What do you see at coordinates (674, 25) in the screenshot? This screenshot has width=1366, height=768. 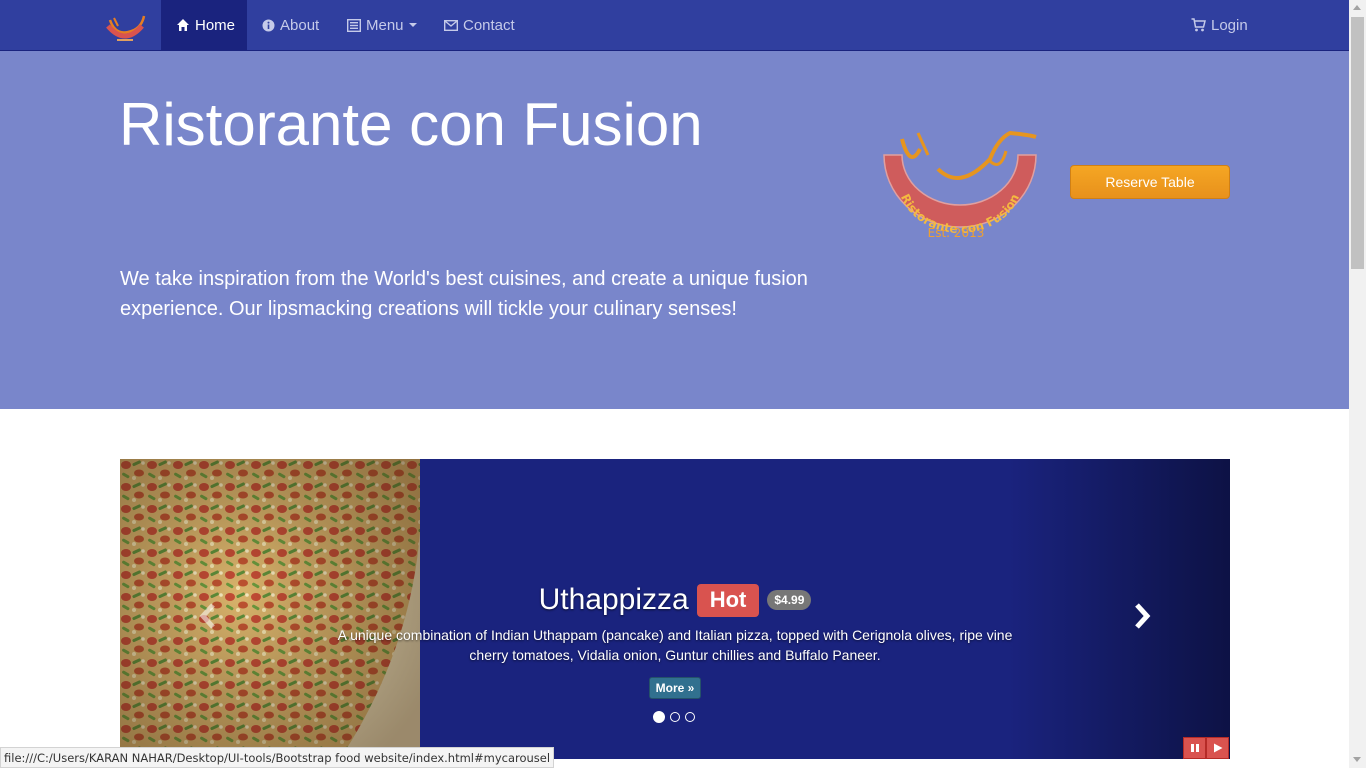 I see `navbar: Home About Menu Contact Login` at bounding box center [674, 25].